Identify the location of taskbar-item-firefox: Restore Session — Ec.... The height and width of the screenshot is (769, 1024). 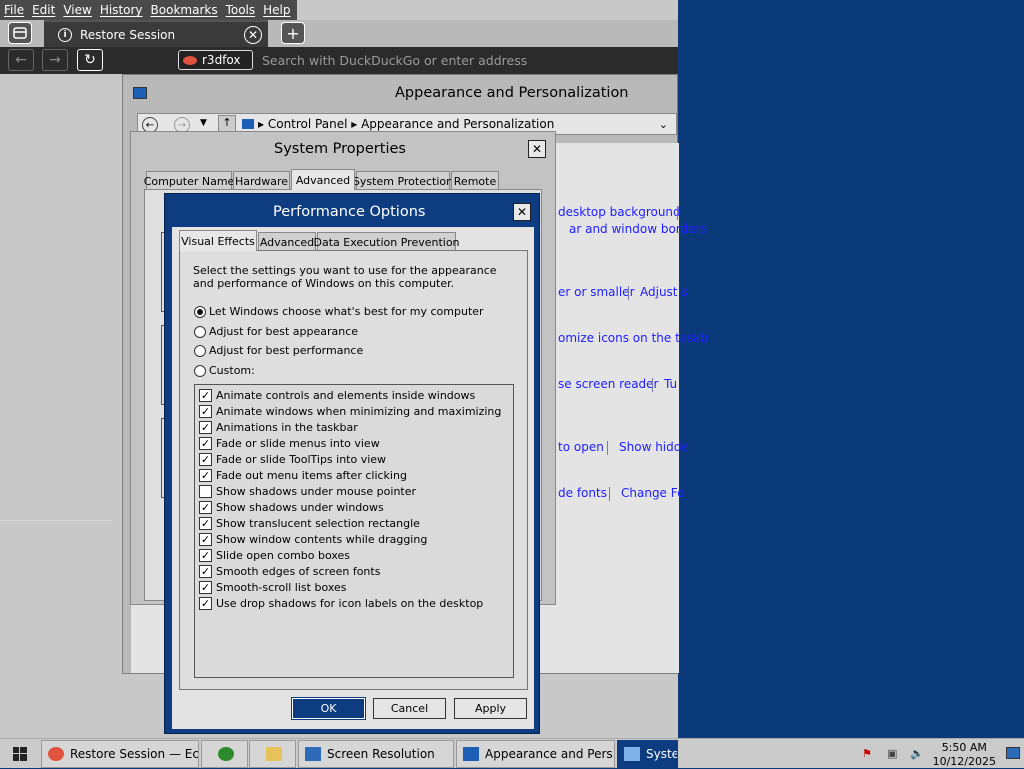
(120, 754).